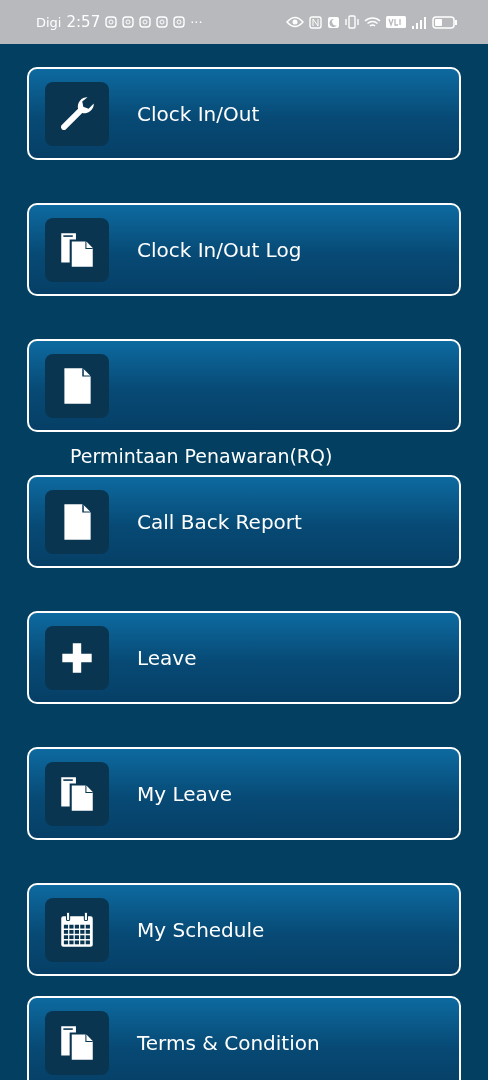  Describe the element at coordinates (295, 22) in the screenshot. I see `eye-icon` at that location.